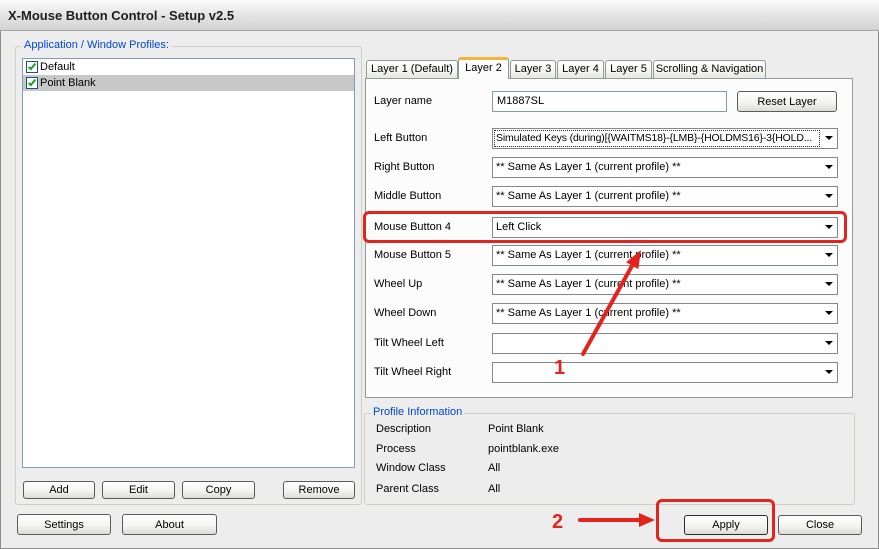 The width and height of the screenshot is (879, 549). I want to click on tilt-wheel-right-row: Tilt Wheel Right, so click(606, 372).